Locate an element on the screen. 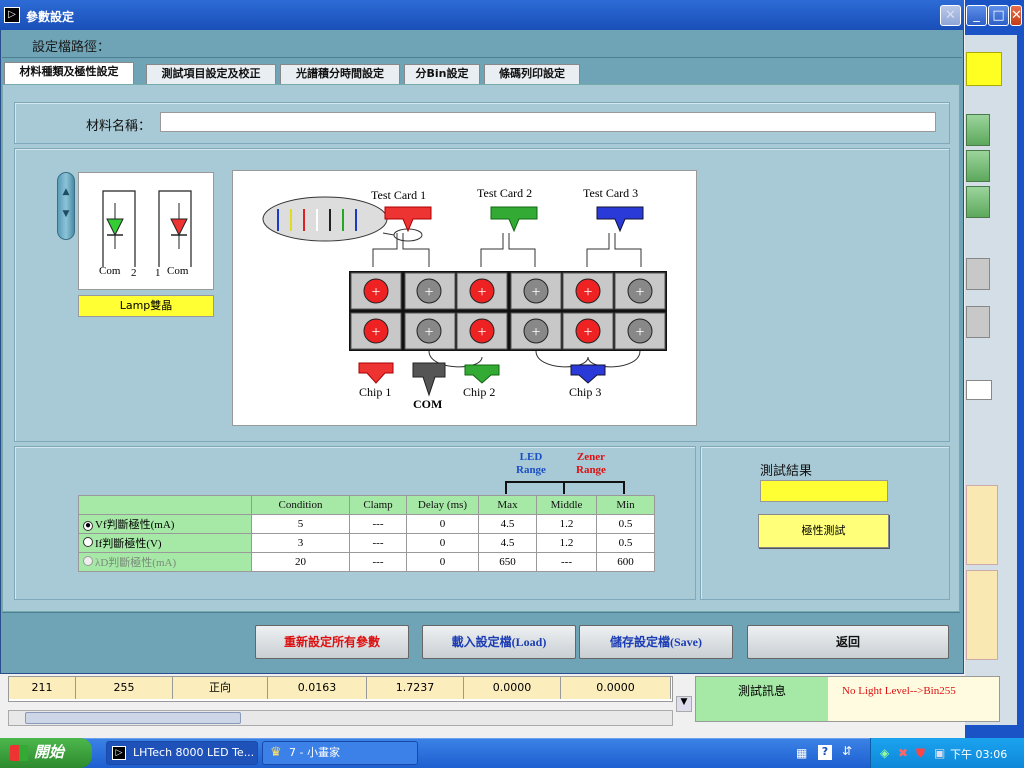 This screenshot has height=768, width=1024. row-label: λD判斷極性(mA) is located at coordinates (136, 563).